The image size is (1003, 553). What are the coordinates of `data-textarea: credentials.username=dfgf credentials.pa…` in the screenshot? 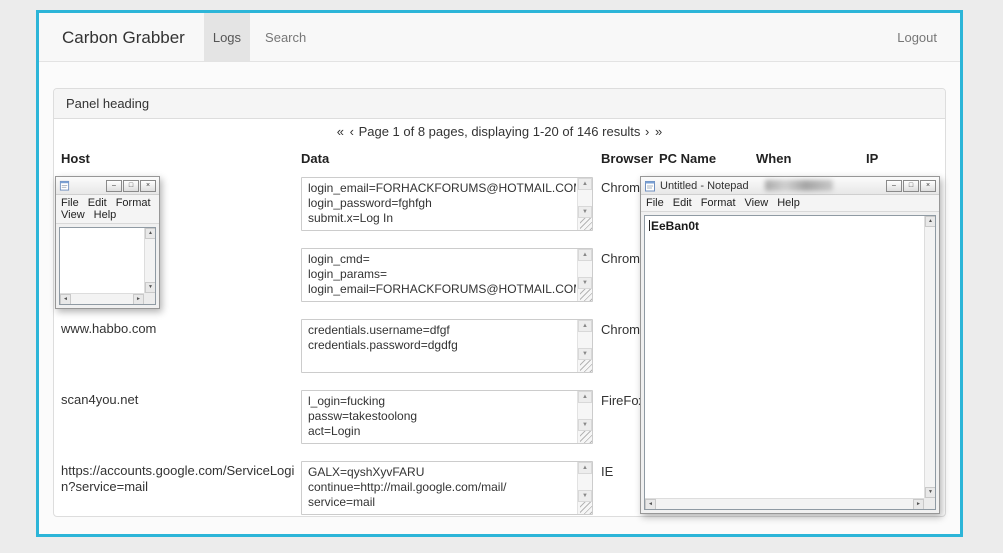 It's located at (447, 346).